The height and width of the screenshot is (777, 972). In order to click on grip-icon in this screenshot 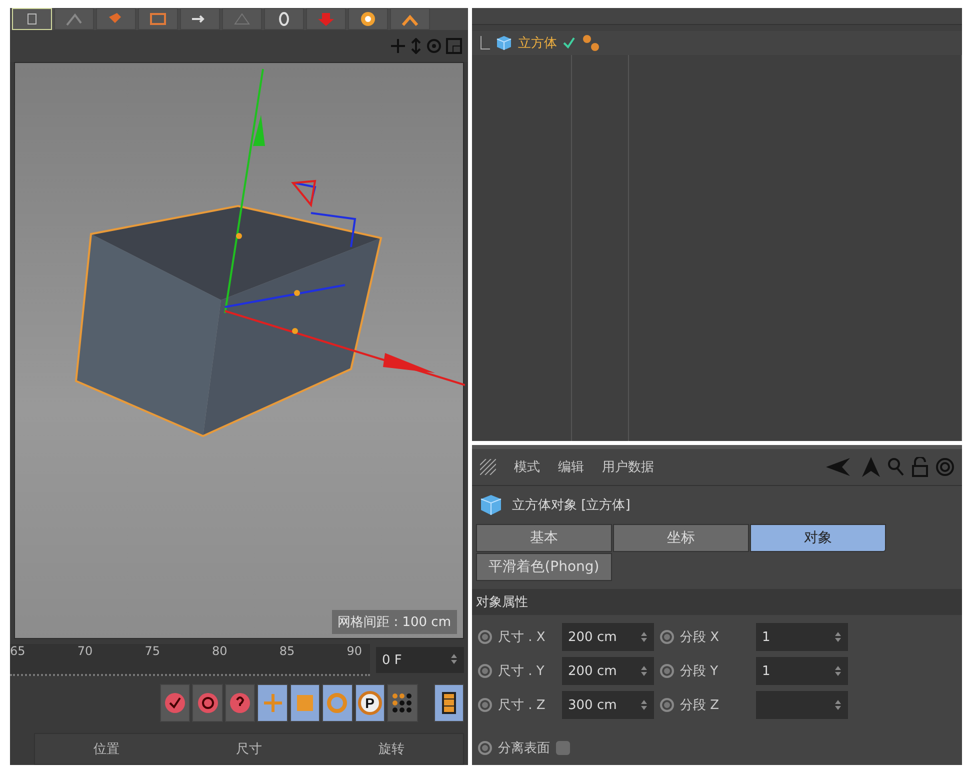, I will do `click(488, 467)`.